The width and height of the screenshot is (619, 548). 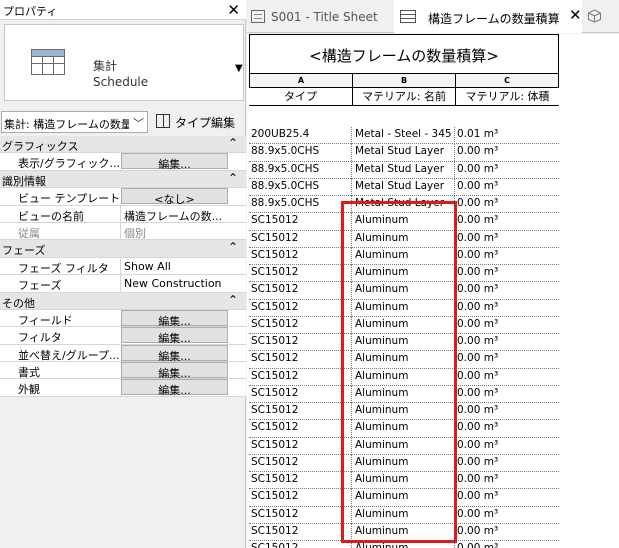 What do you see at coordinates (51, 216) in the screenshot?
I see `property-label: ビューの名前` at bounding box center [51, 216].